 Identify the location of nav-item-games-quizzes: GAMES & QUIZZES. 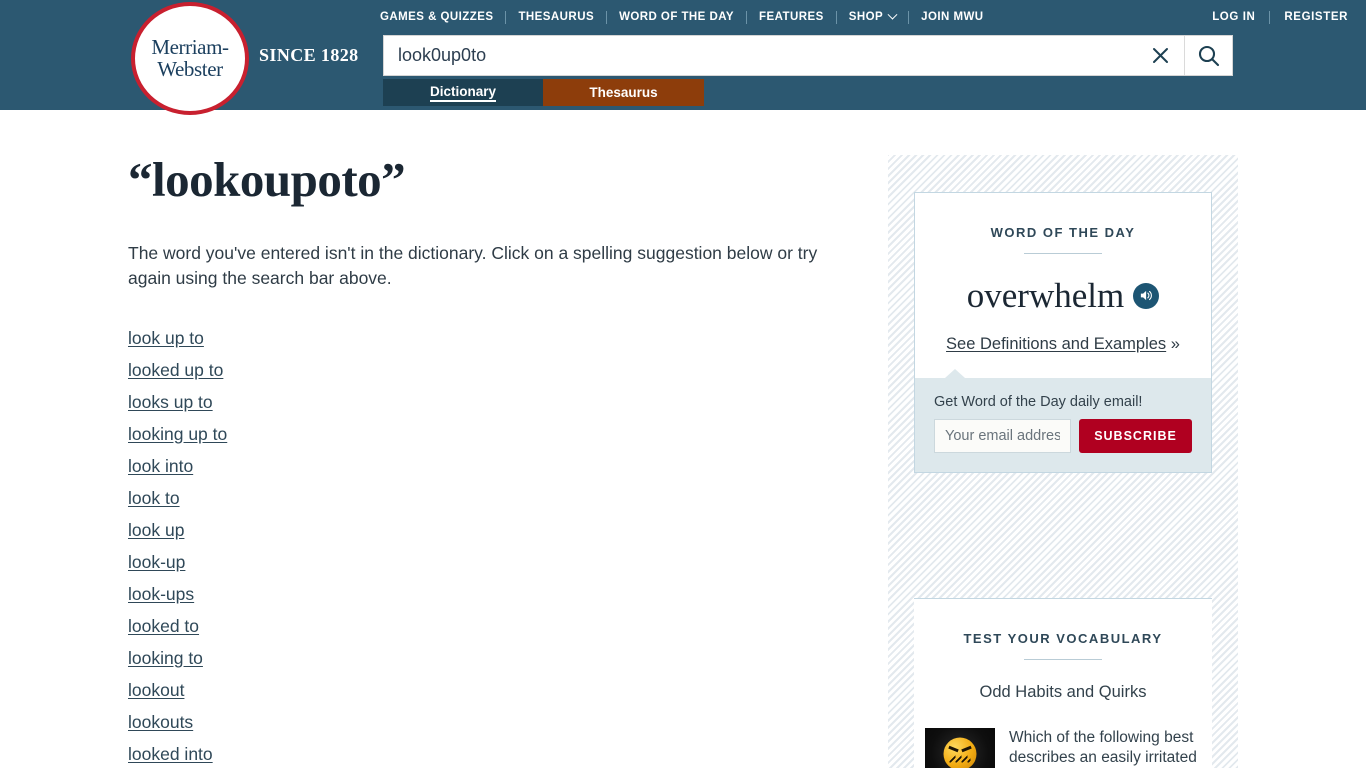
(442, 17).